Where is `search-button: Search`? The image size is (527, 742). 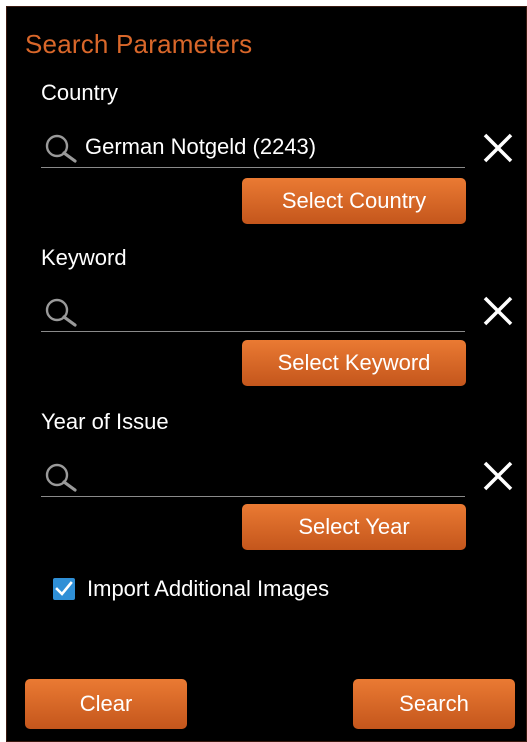
search-button: Search is located at coordinates (434, 704).